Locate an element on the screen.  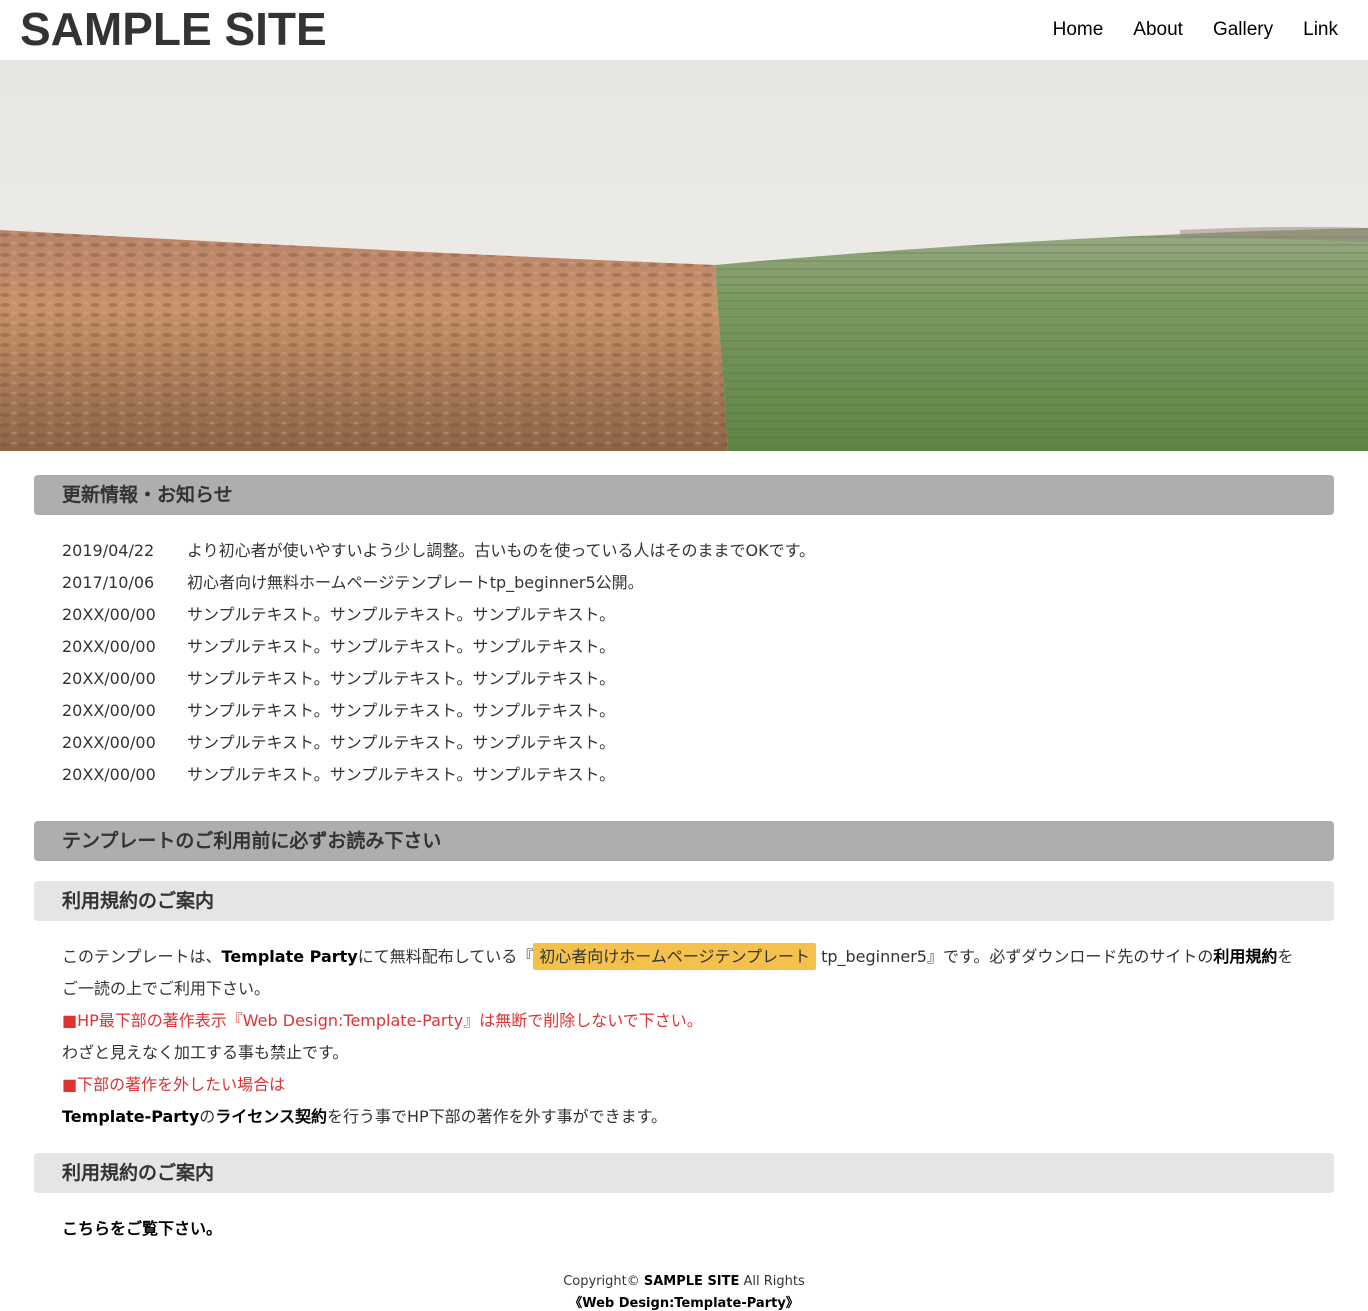
design-credit-link: 《Web Design:Template-Party》 is located at coordinates (684, 1303).